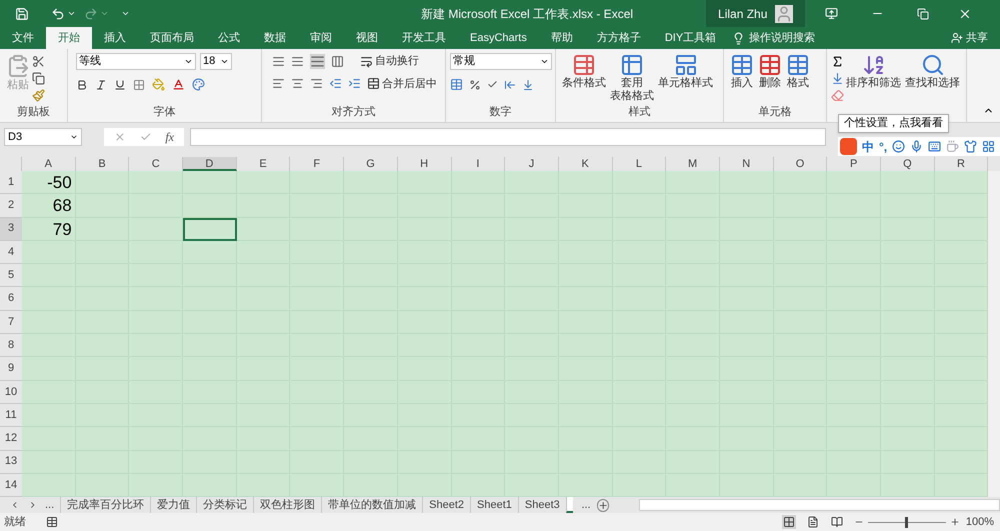 Image resolution: width=1000 pixels, height=531 pixels. Describe the element at coordinates (893, 123) in the screenshot. I see `tooltip: 个性设置，点我看看` at that location.